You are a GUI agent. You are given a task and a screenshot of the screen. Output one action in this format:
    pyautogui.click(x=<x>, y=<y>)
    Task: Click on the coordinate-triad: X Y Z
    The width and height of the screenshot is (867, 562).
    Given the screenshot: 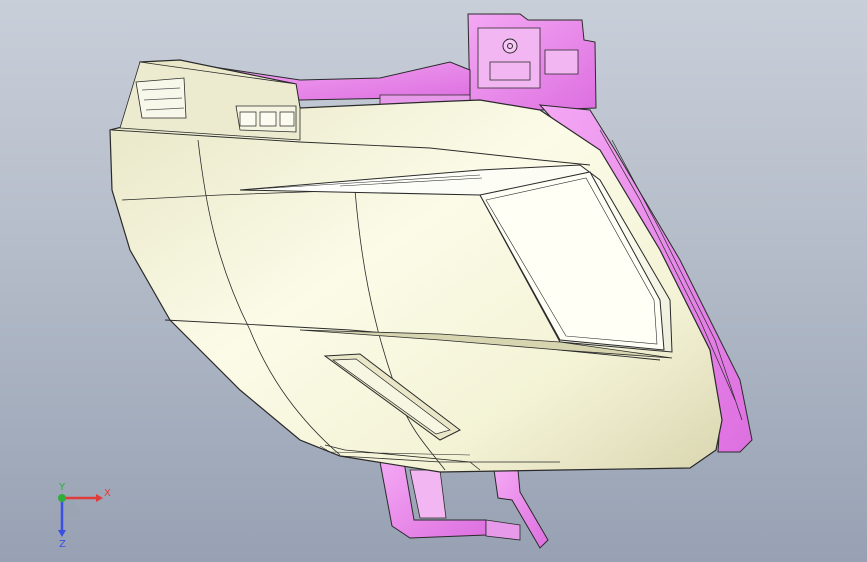 What is the action you would take?
    pyautogui.click(x=84, y=516)
    